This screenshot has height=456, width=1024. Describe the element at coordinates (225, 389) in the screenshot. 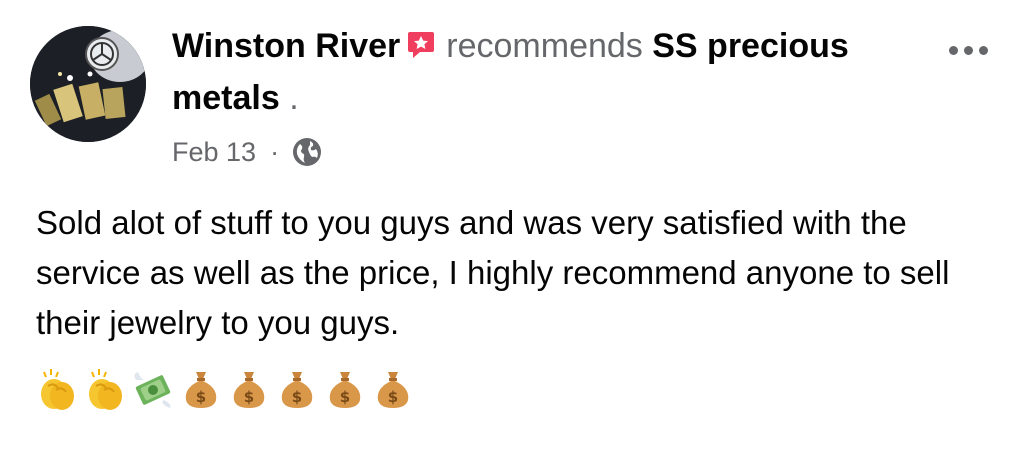

I see `emoji-row: $ $ $ $ $` at that location.